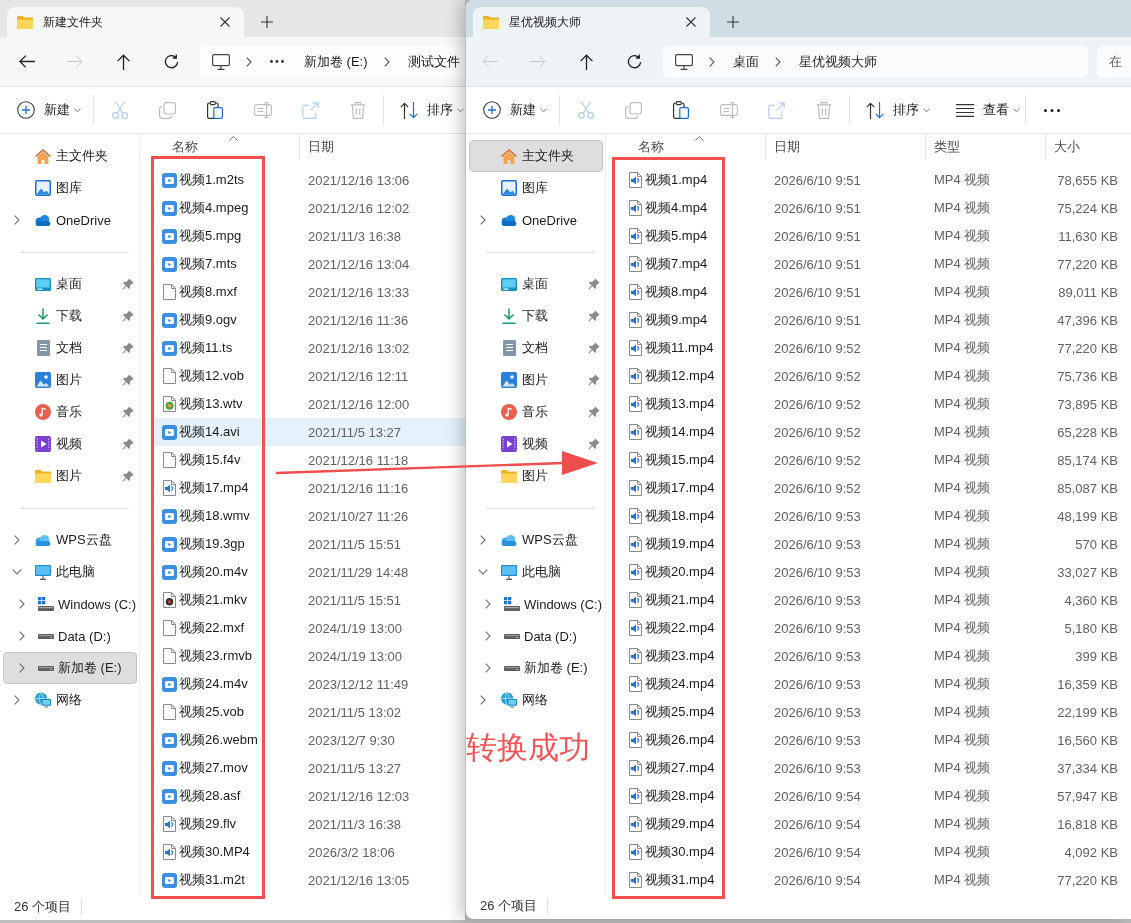  Describe the element at coordinates (308, 880) in the screenshot. I see `file-row: 视频31.m2t 2021/12/16 13:05` at that location.